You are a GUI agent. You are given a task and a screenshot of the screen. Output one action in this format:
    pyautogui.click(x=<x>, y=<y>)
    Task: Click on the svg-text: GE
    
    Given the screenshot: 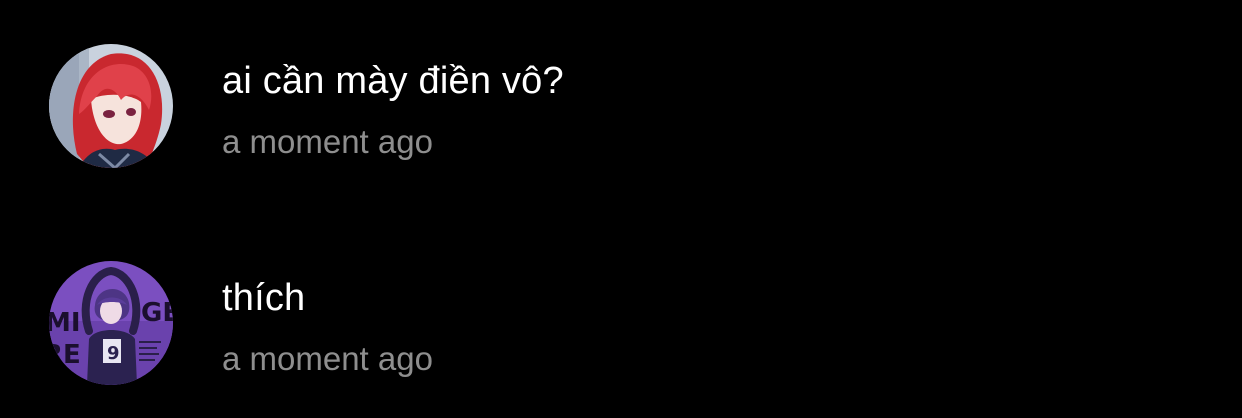 What is the action you would take?
    pyautogui.click(x=157, y=313)
    